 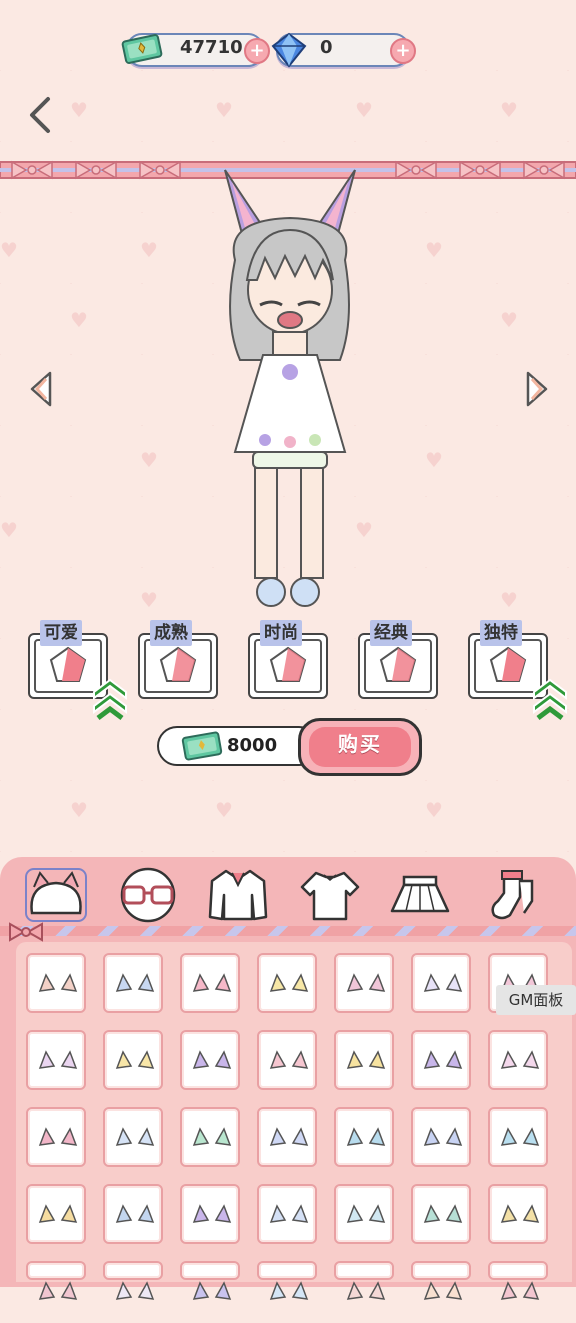 What do you see at coordinates (391, 633) in the screenshot?
I see `style-label: 经典` at bounding box center [391, 633].